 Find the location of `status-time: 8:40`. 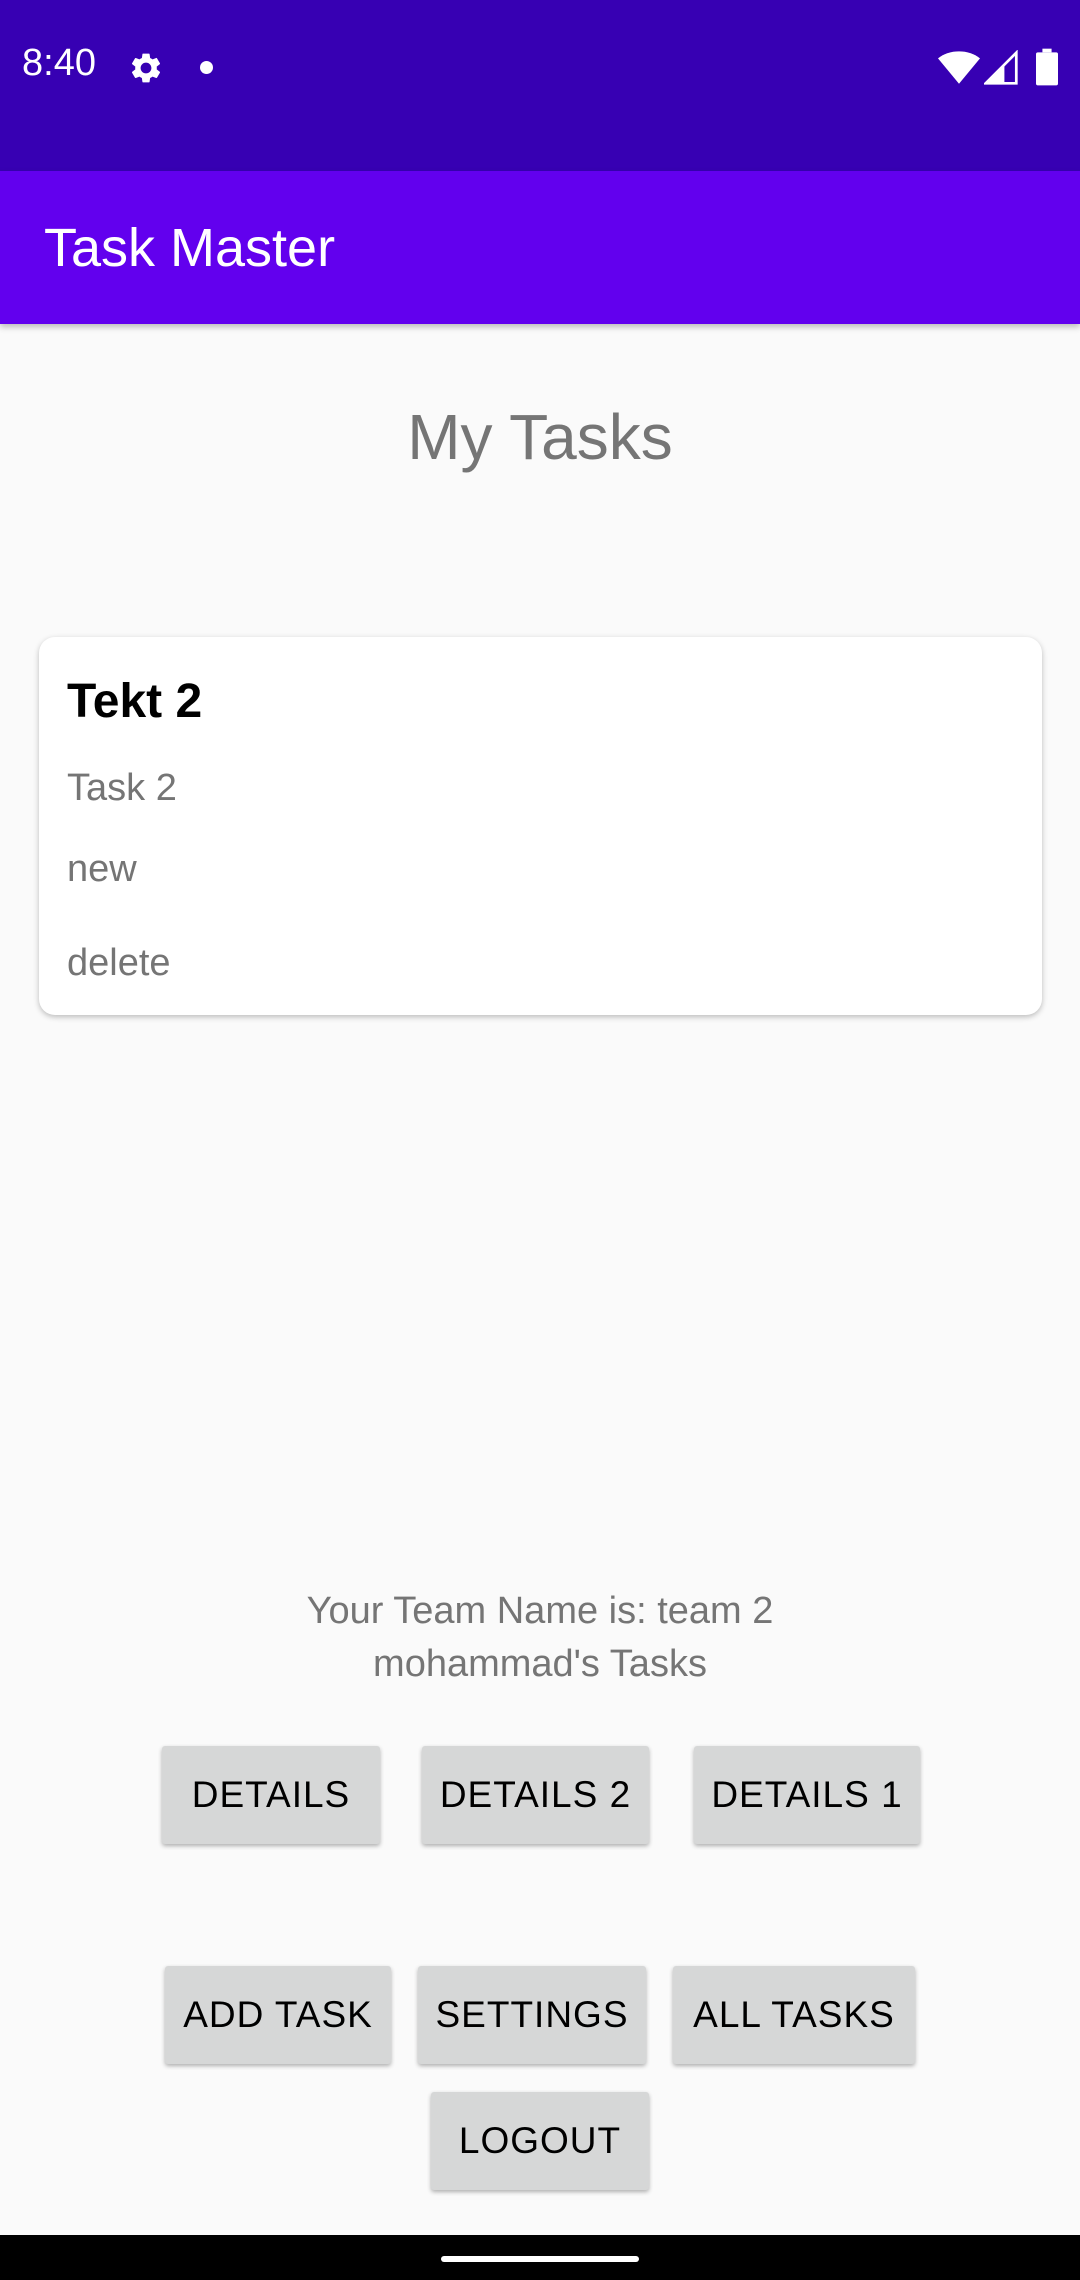

status-time: 8:40 is located at coordinates (59, 63).